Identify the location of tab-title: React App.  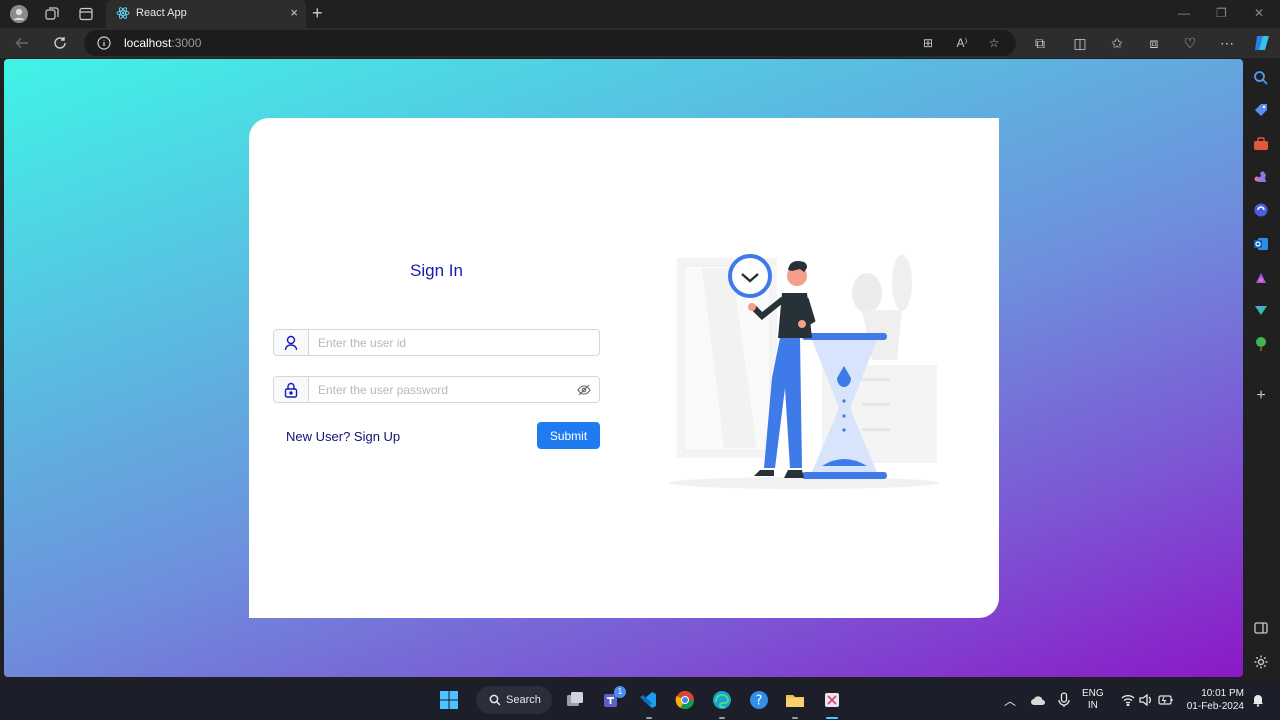
(161, 13).